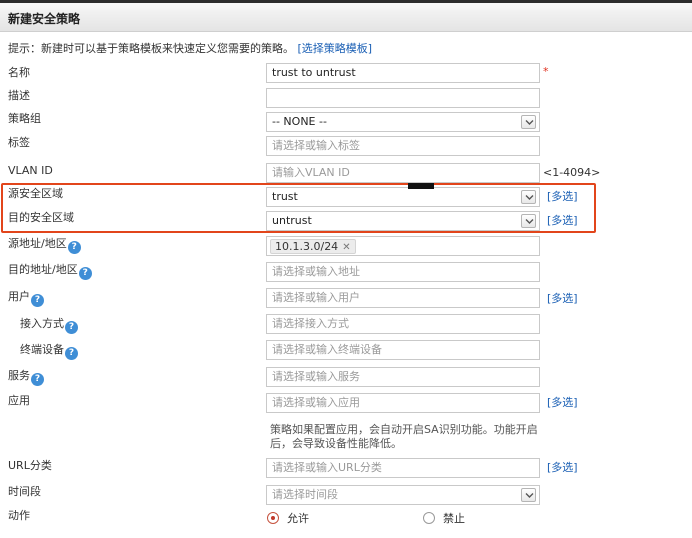 The image size is (692, 538). Describe the element at coordinates (285, 196) in the screenshot. I see `src-zone-value: trust` at that location.